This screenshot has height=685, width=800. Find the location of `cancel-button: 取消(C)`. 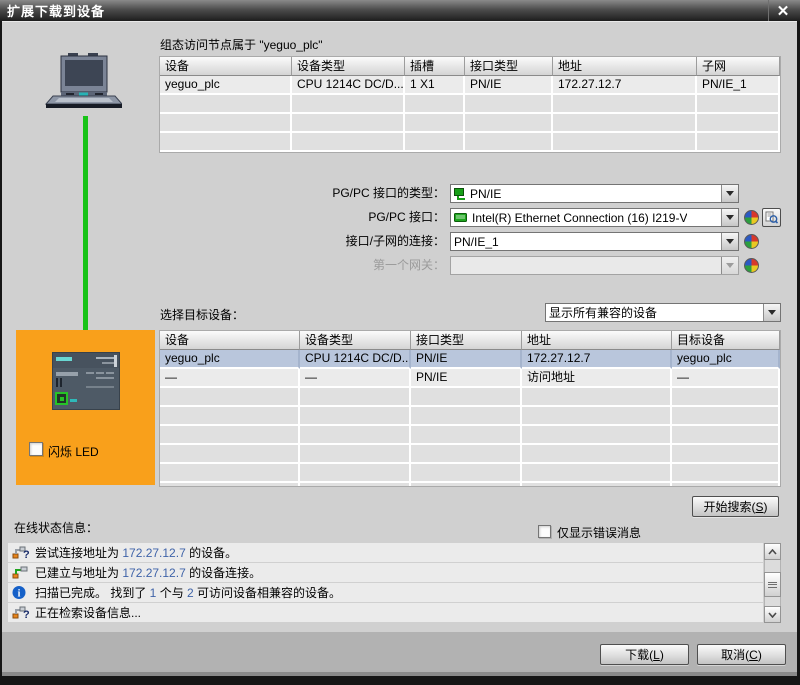

cancel-button: 取消(C) is located at coordinates (741, 654).